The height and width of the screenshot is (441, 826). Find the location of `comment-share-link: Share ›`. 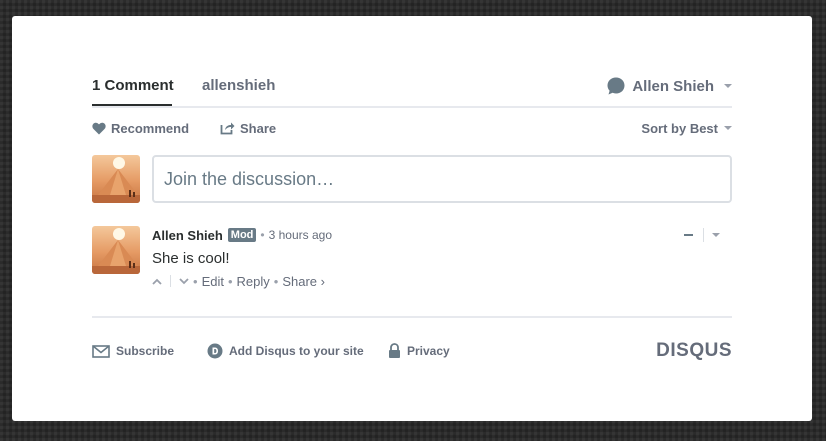

comment-share-link: Share › is located at coordinates (303, 281).